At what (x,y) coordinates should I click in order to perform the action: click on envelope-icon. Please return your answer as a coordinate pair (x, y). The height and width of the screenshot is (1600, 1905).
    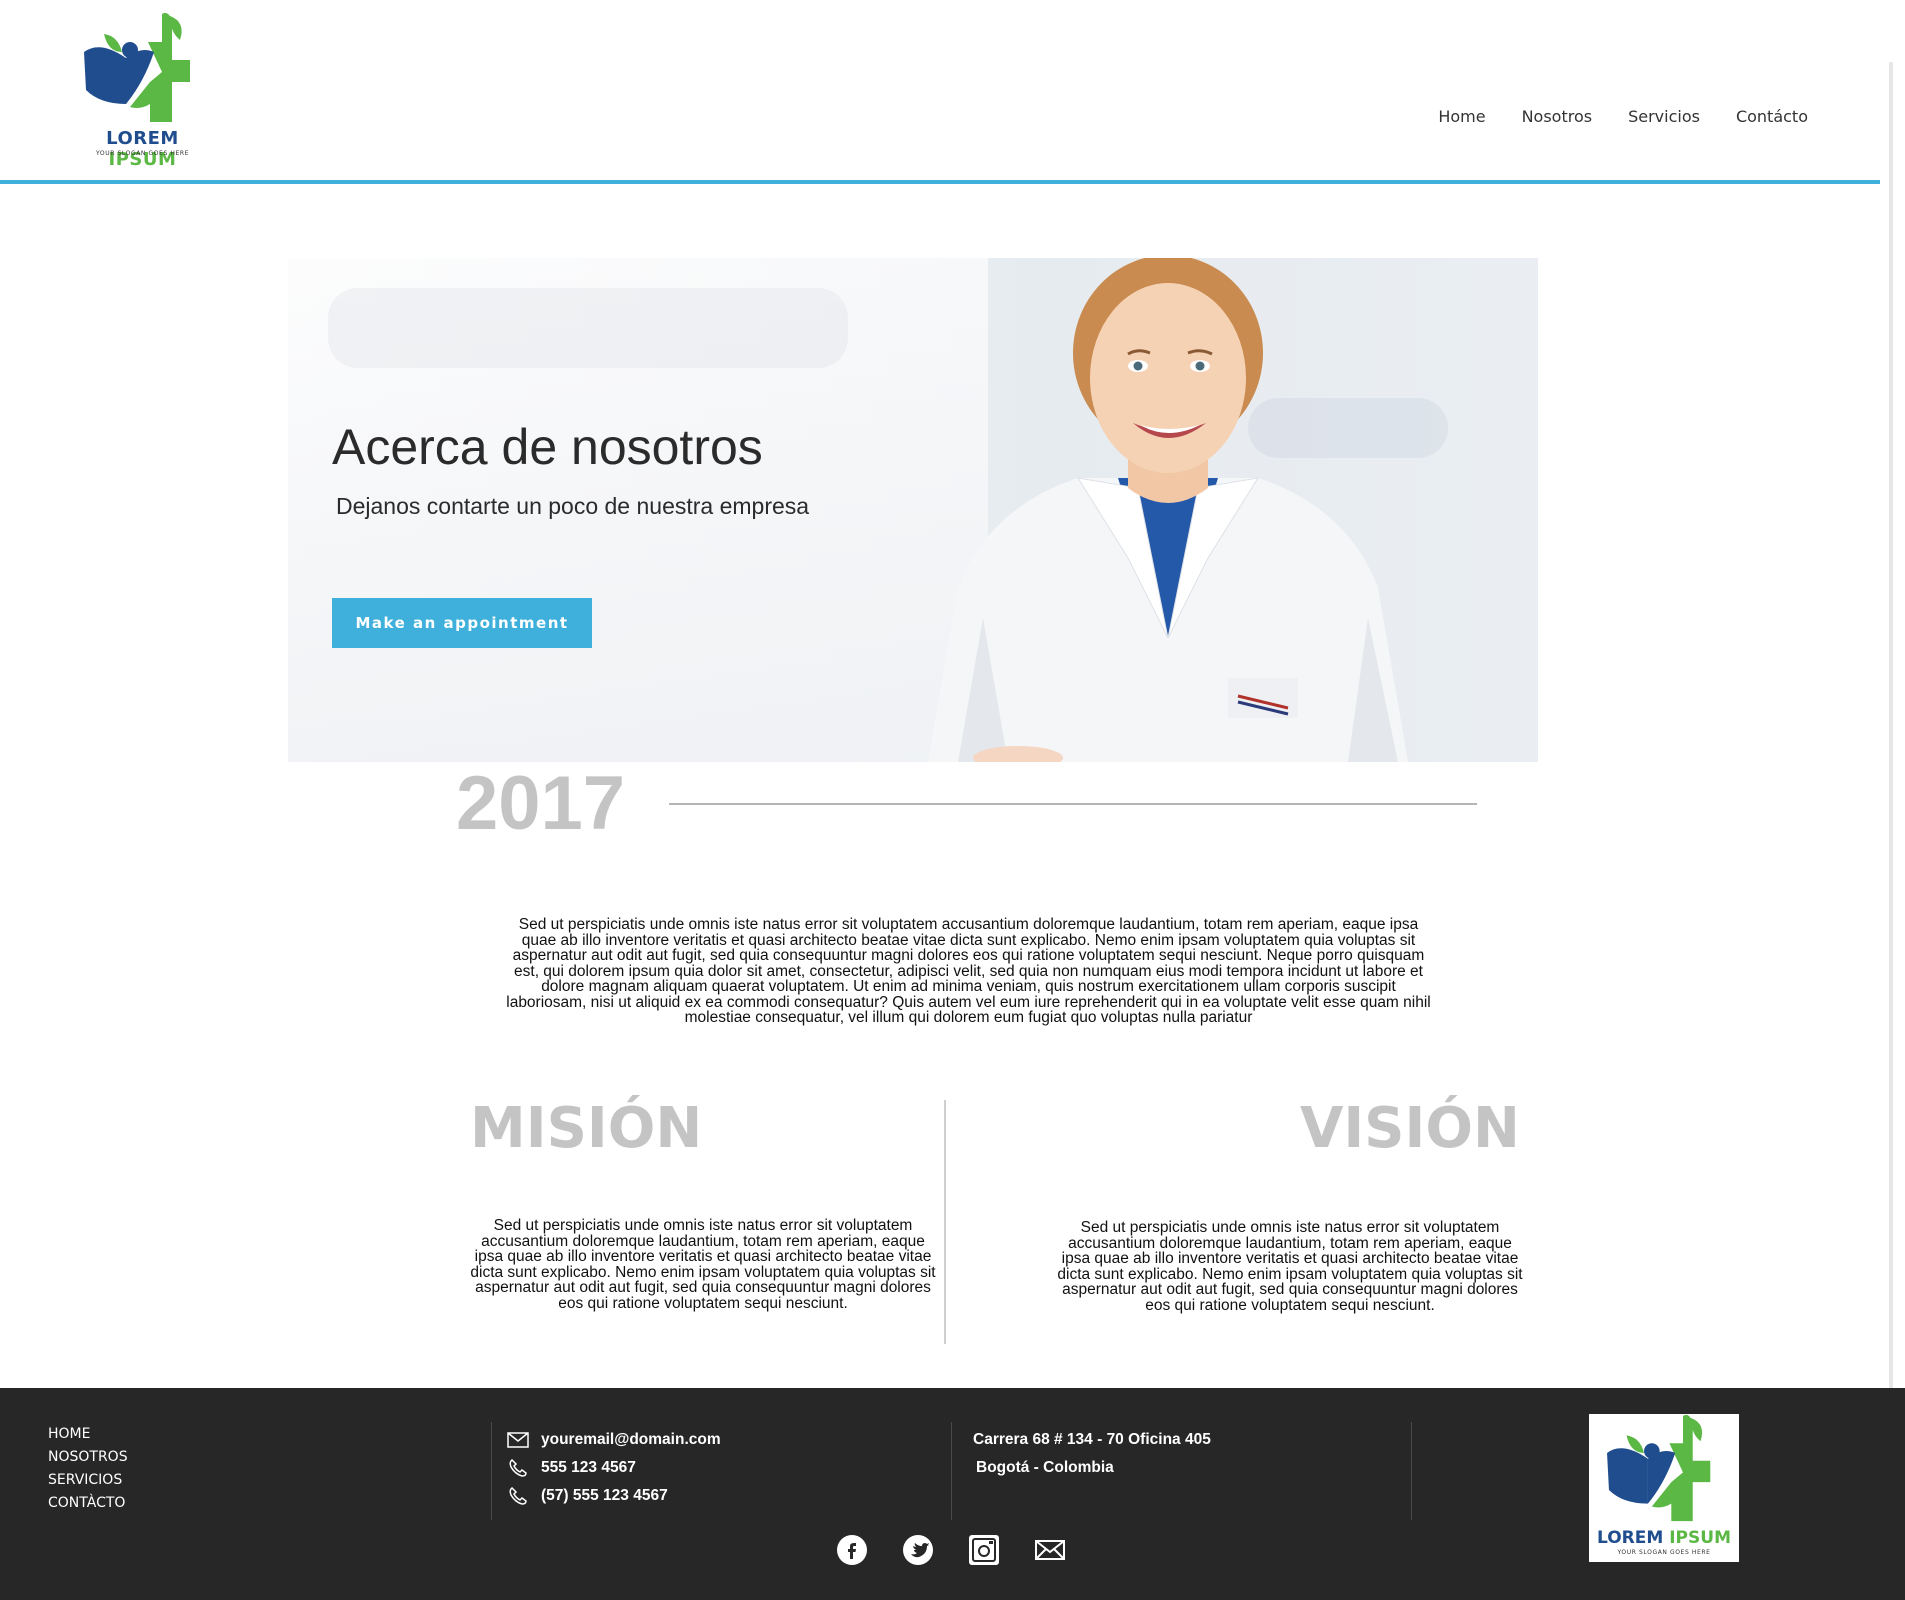
    Looking at the image, I should click on (518, 1440).